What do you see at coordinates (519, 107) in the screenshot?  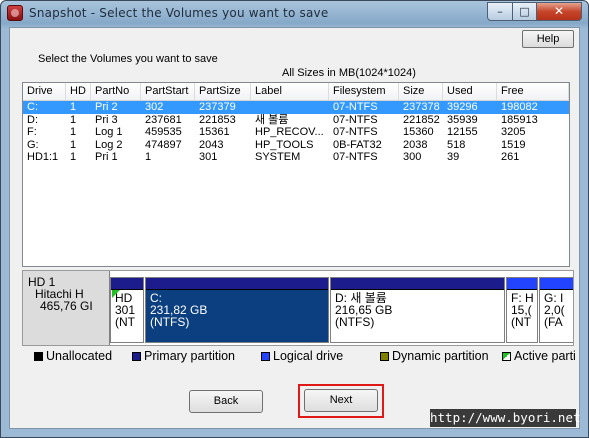 I see `table-cell: 198082` at bounding box center [519, 107].